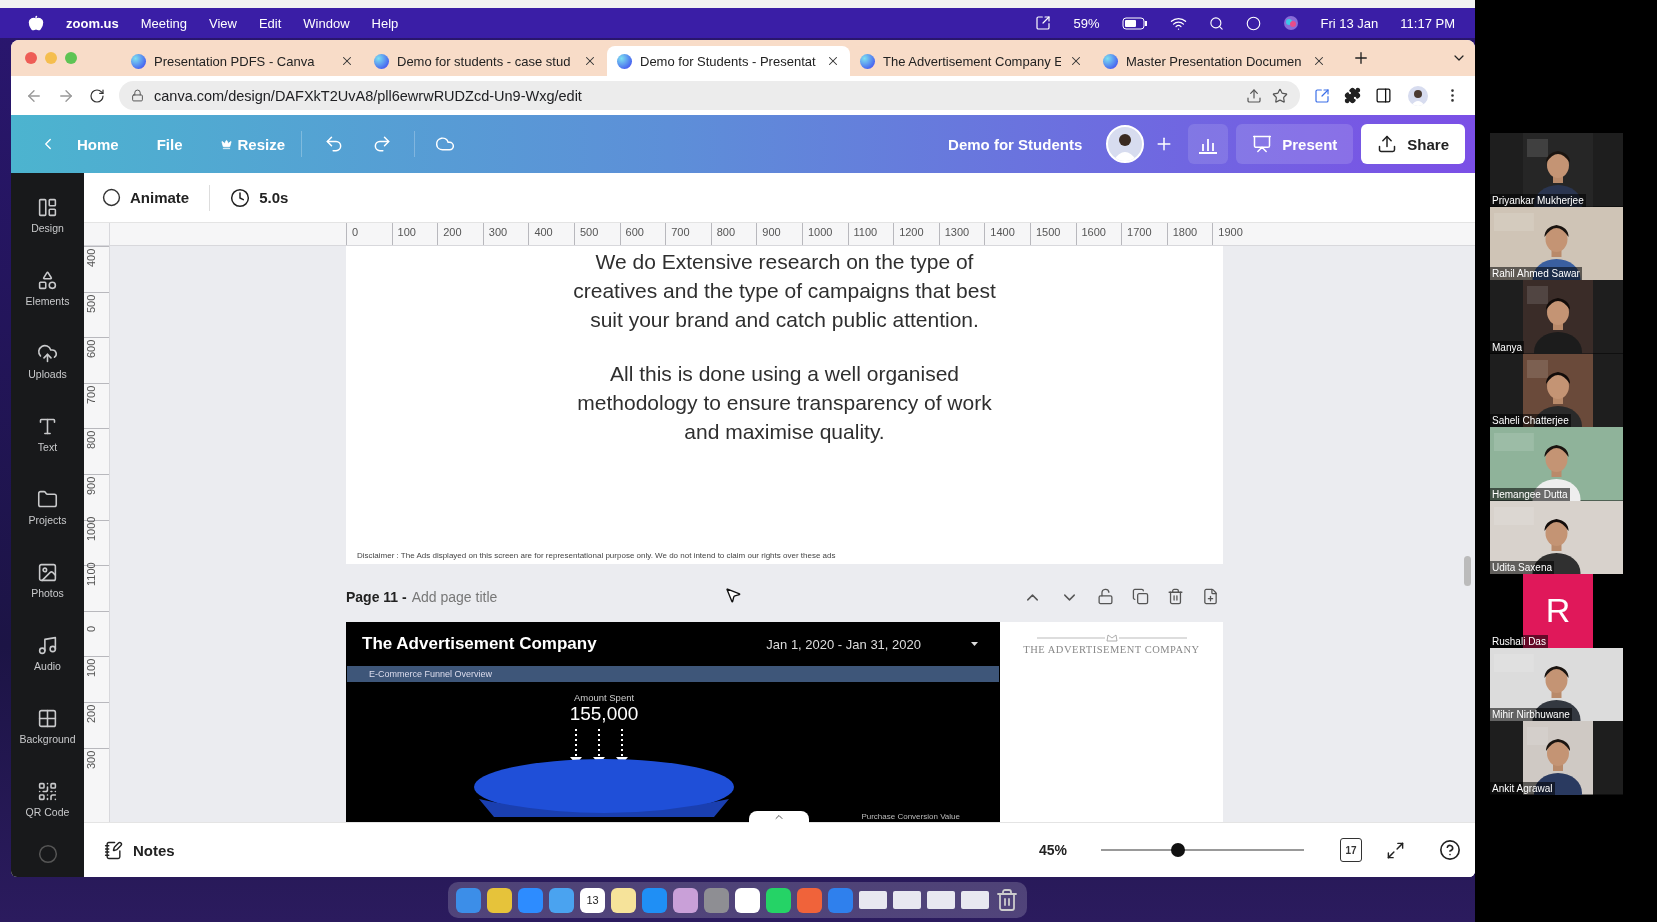 Image resolution: width=1657 pixels, height=922 pixels. Describe the element at coordinates (1519, 641) in the screenshot. I see `participant-name: Rushali Das` at that location.